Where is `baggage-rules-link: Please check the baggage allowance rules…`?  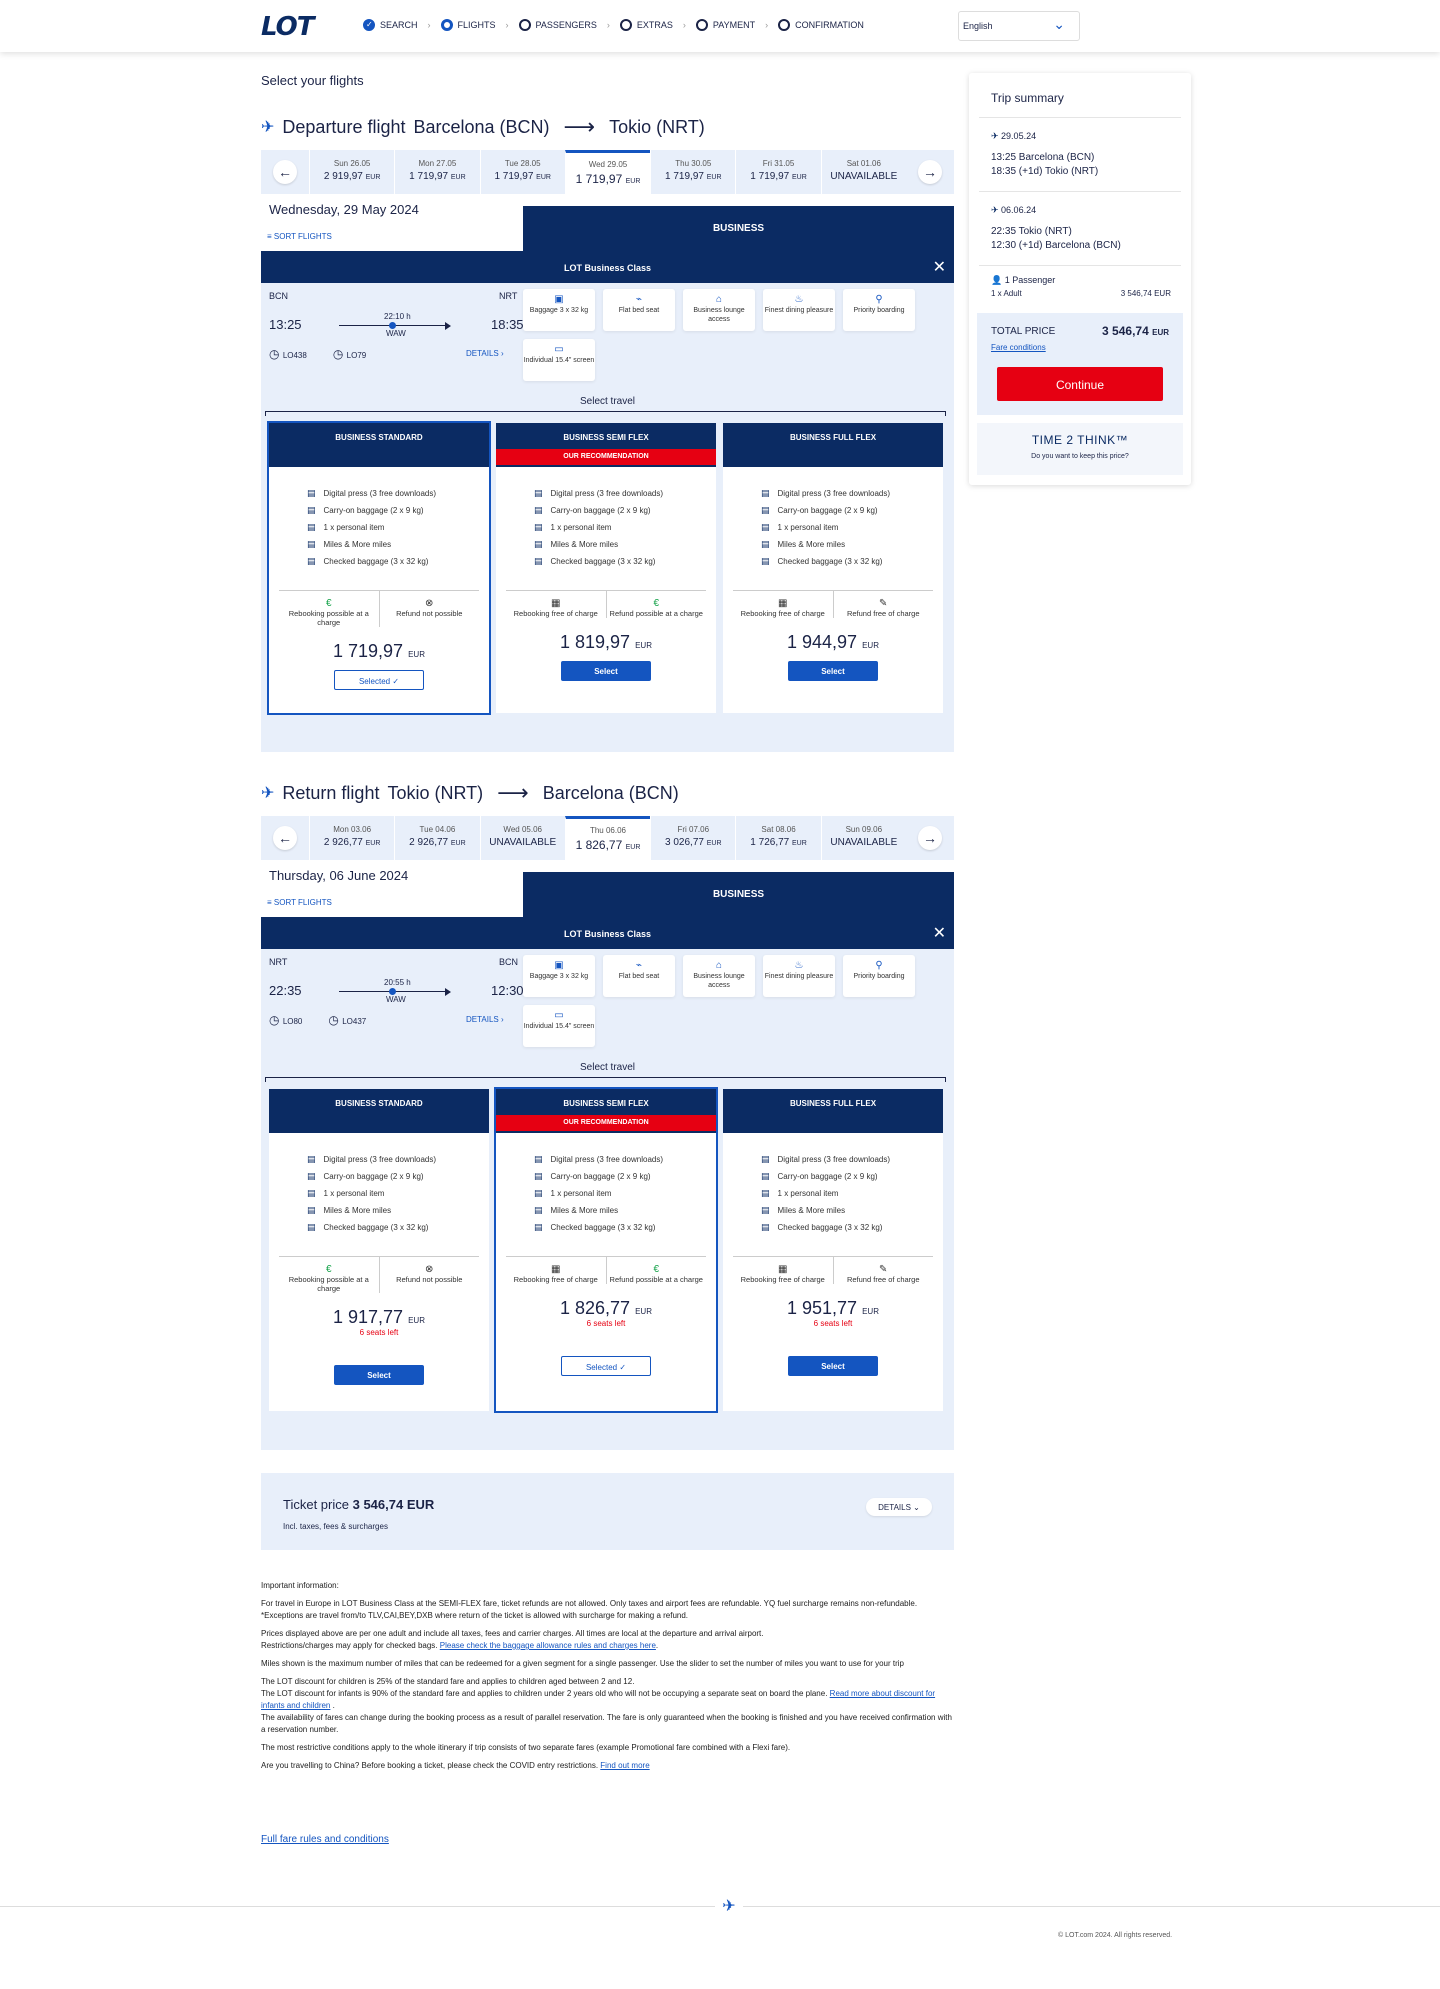 baggage-rules-link: Please check the baggage allowance rules… is located at coordinates (548, 1645).